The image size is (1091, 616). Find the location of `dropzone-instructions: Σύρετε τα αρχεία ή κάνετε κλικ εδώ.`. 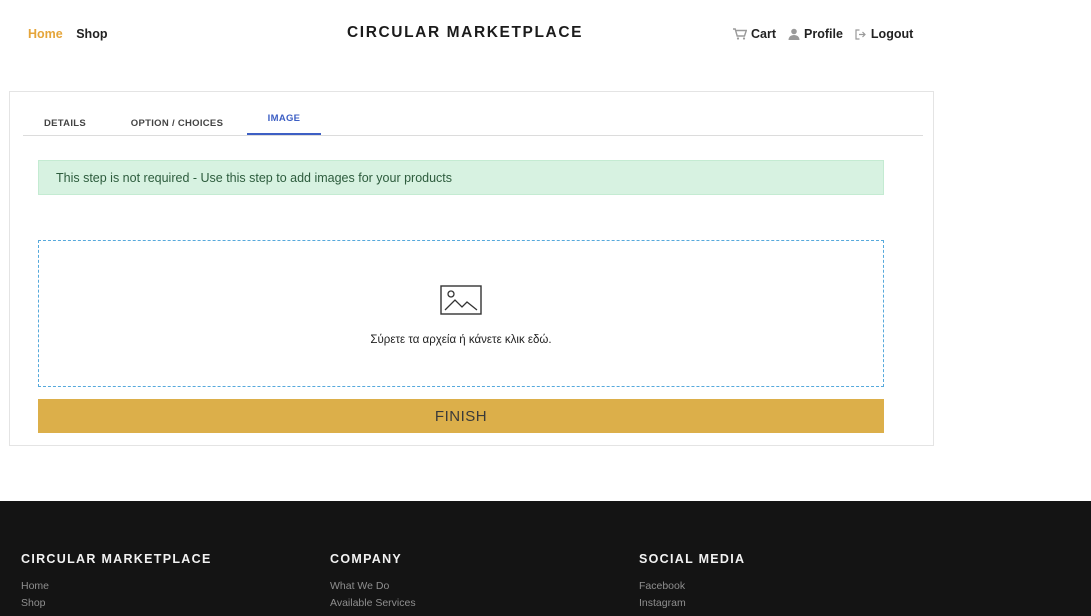

dropzone-instructions: Σύρετε τα αρχεία ή κάνετε κλικ εδώ. is located at coordinates (461, 340).